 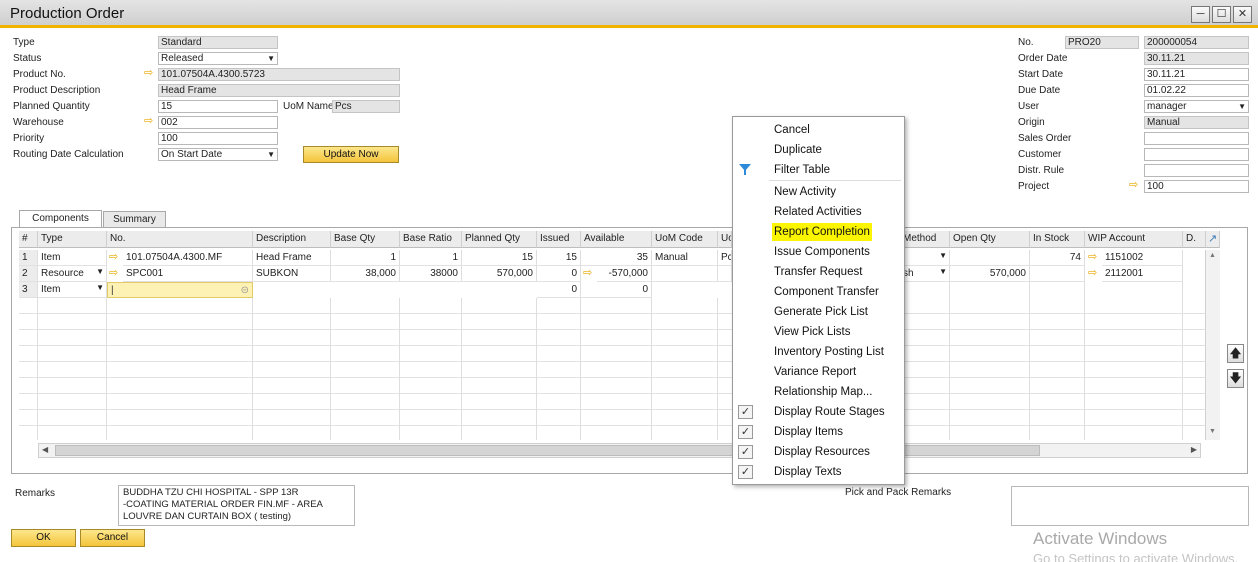 What do you see at coordinates (798, 150) in the screenshot?
I see `menu-item-duplicate: Duplicate` at bounding box center [798, 150].